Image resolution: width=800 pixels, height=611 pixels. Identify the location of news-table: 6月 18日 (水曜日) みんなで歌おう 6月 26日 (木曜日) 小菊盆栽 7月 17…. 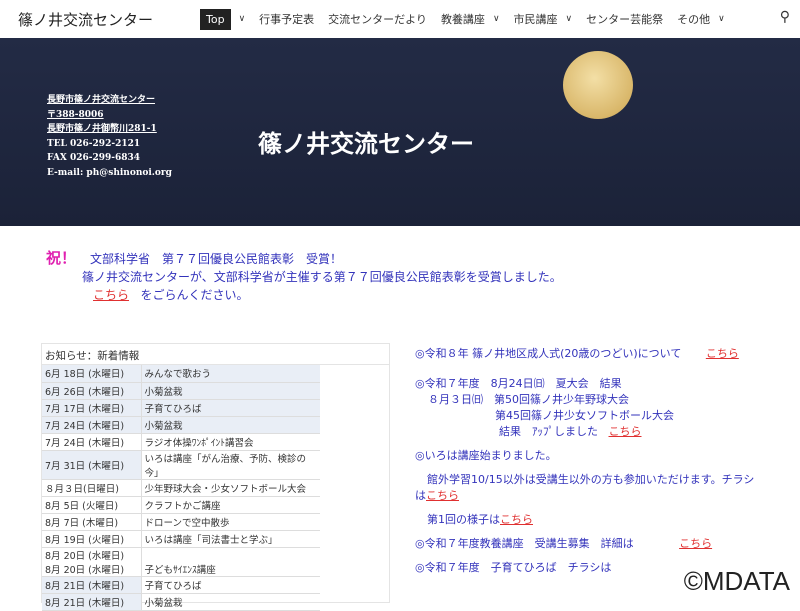
(181, 488).